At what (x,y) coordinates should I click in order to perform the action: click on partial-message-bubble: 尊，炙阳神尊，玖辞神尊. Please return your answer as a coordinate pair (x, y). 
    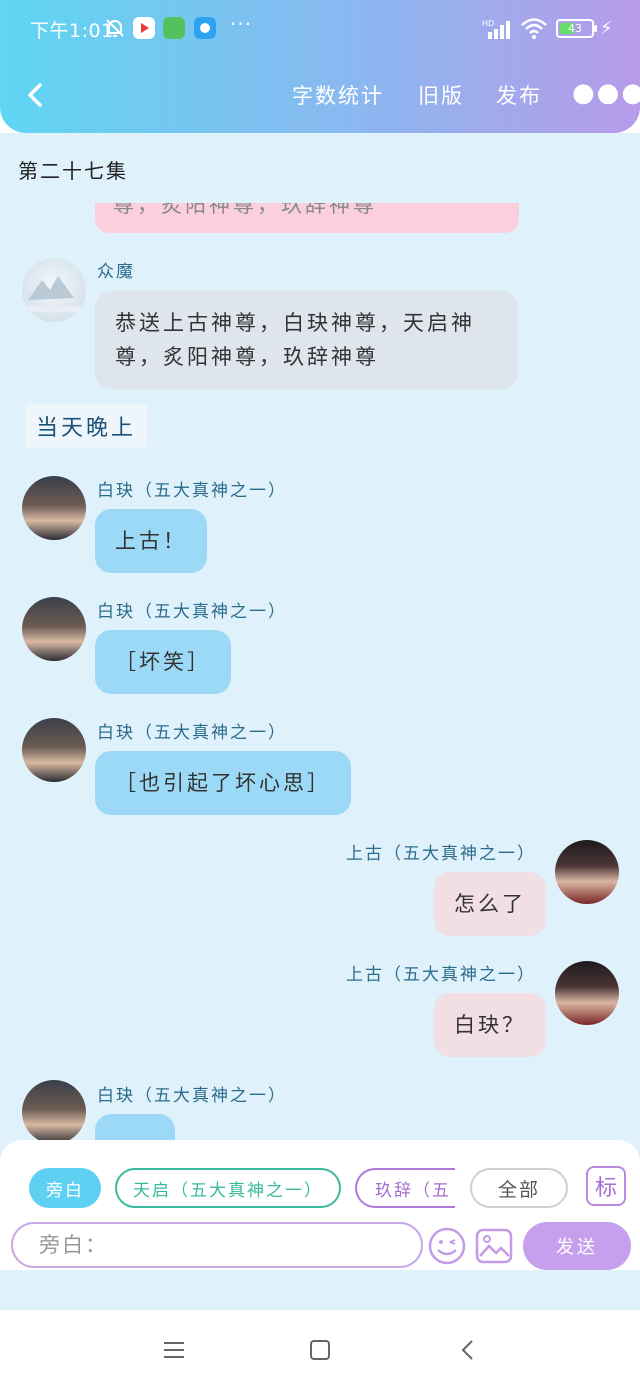
    Looking at the image, I should click on (307, 218).